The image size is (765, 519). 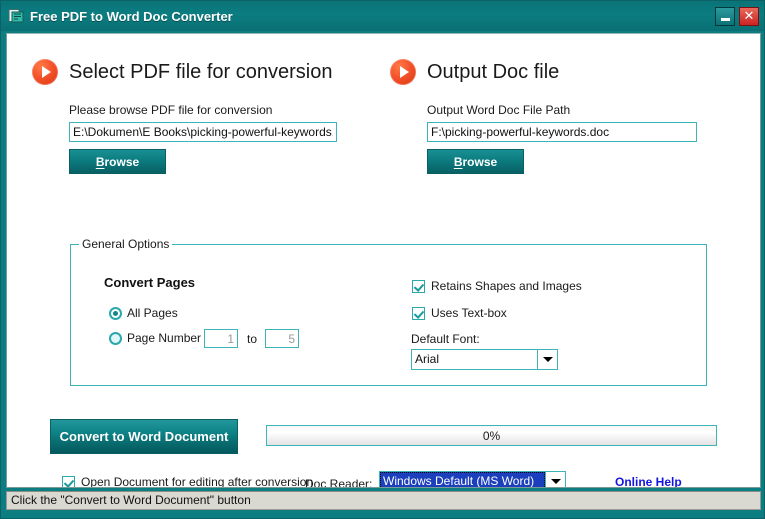 What do you see at coordinates (418, 313) in the screenshot?
I see `checkbox-uses-textbox-indicator` at bounding box center [418, 313].